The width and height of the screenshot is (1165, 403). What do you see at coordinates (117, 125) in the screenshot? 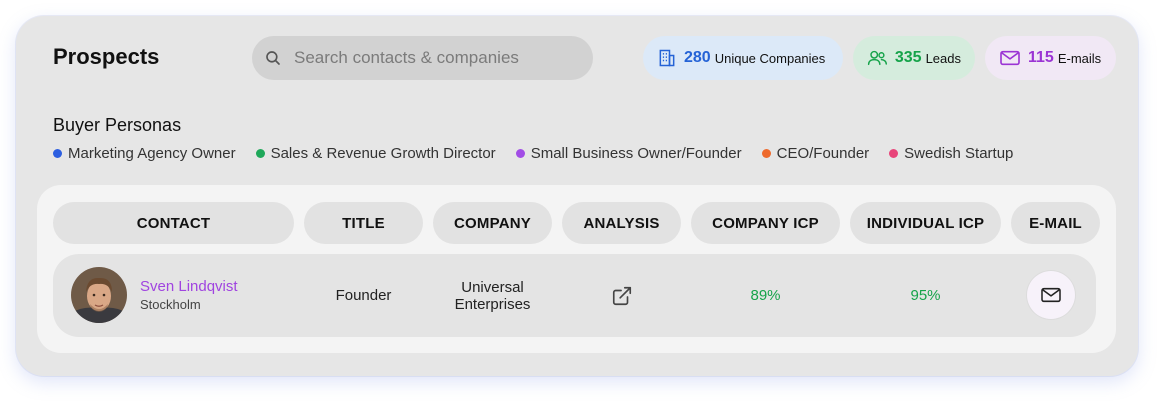
I see `buyer-personas-title: Buyer Personas` at bounding box center [117, 125].